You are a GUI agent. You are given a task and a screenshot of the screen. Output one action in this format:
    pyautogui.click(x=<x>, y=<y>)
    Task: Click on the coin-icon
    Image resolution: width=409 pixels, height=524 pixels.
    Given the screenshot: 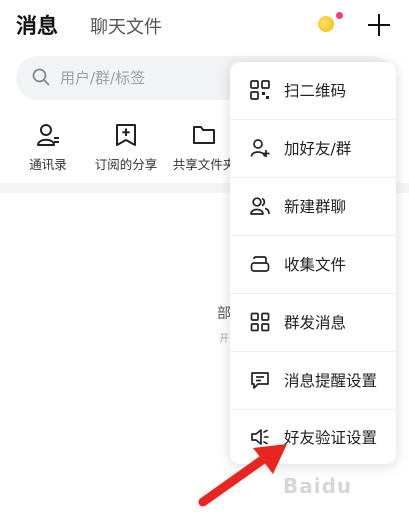 What is the action you would take?
    pyautogui.click(x=326, y=24)
    